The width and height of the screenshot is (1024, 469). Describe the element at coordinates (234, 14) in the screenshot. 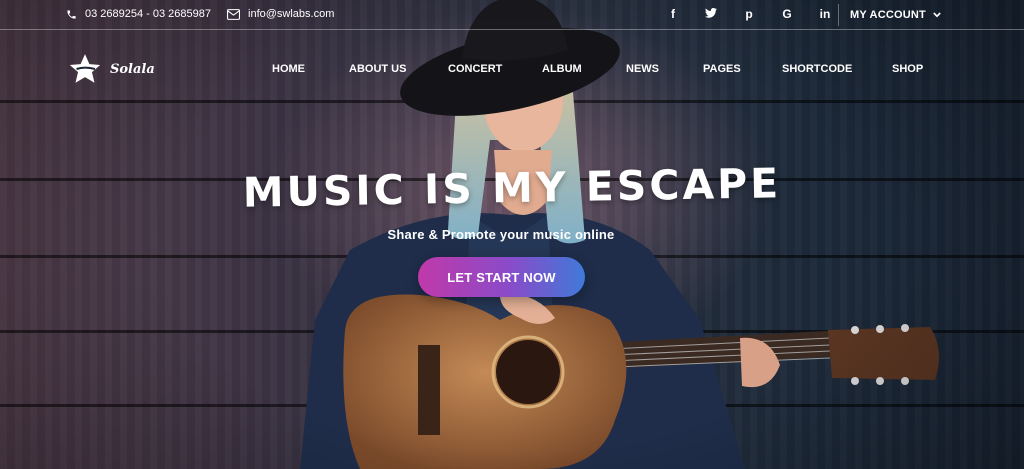

I see `envelope-icon` at that location.